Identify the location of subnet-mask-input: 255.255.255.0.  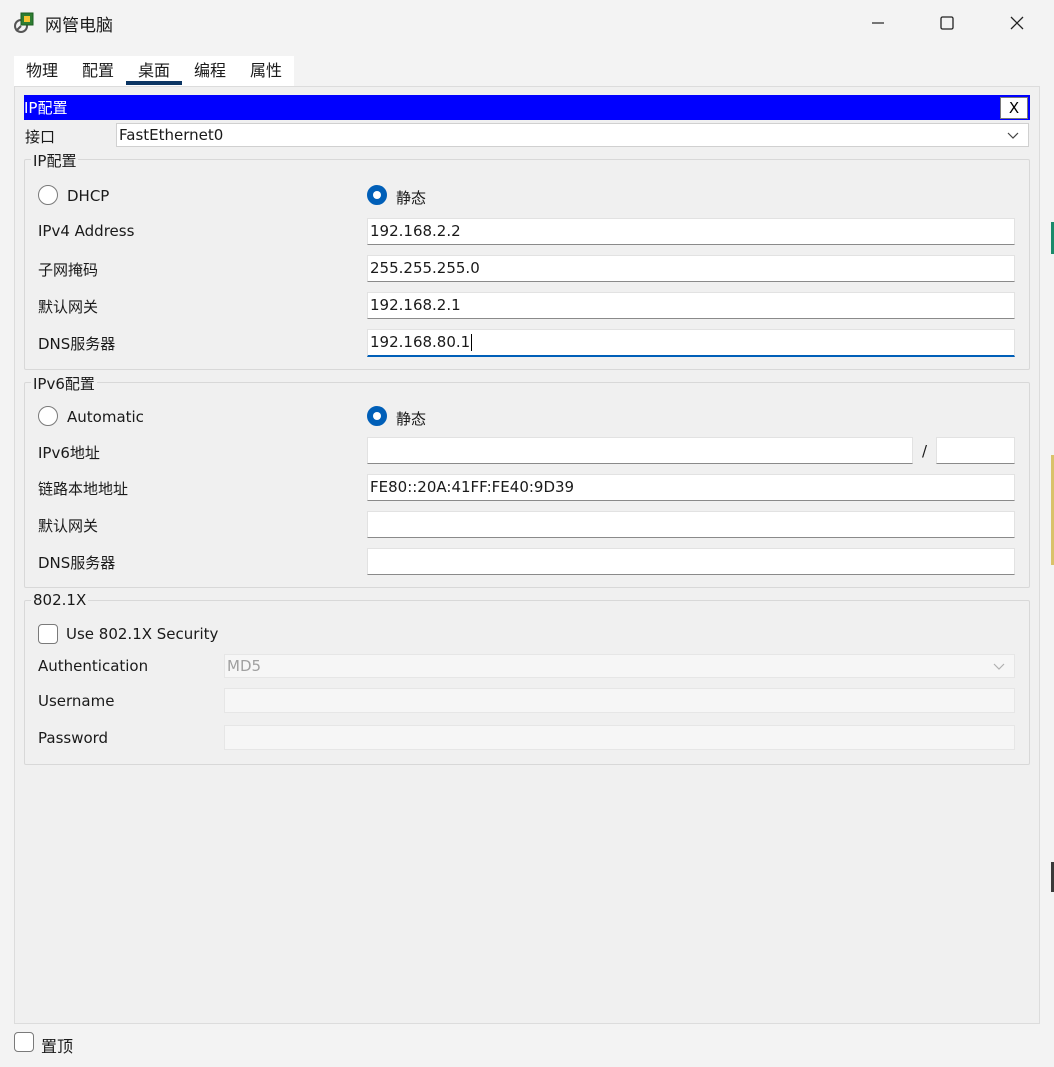
(691, 268).